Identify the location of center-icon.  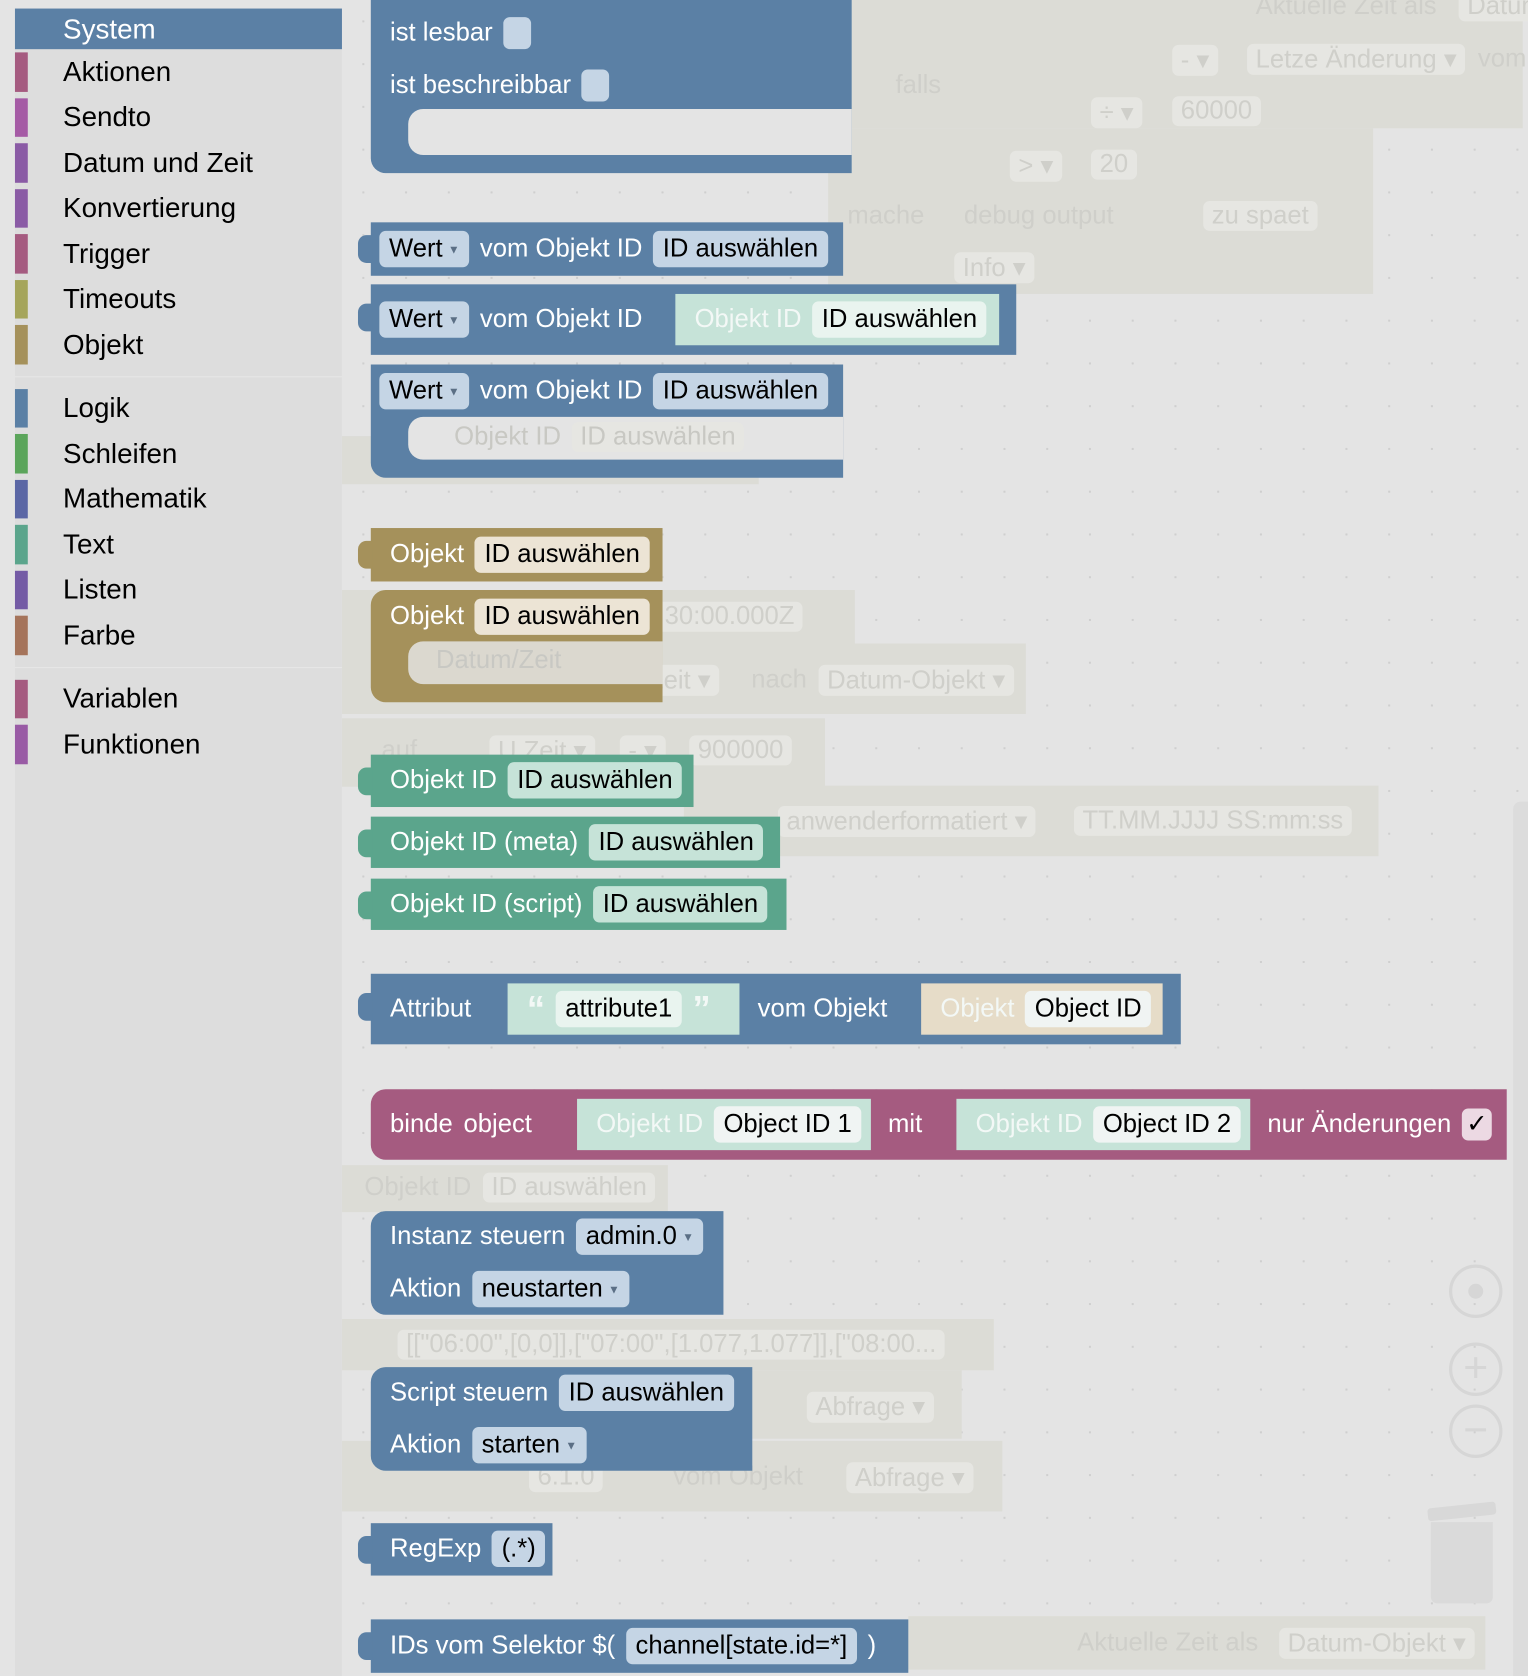
(1476, 1291).